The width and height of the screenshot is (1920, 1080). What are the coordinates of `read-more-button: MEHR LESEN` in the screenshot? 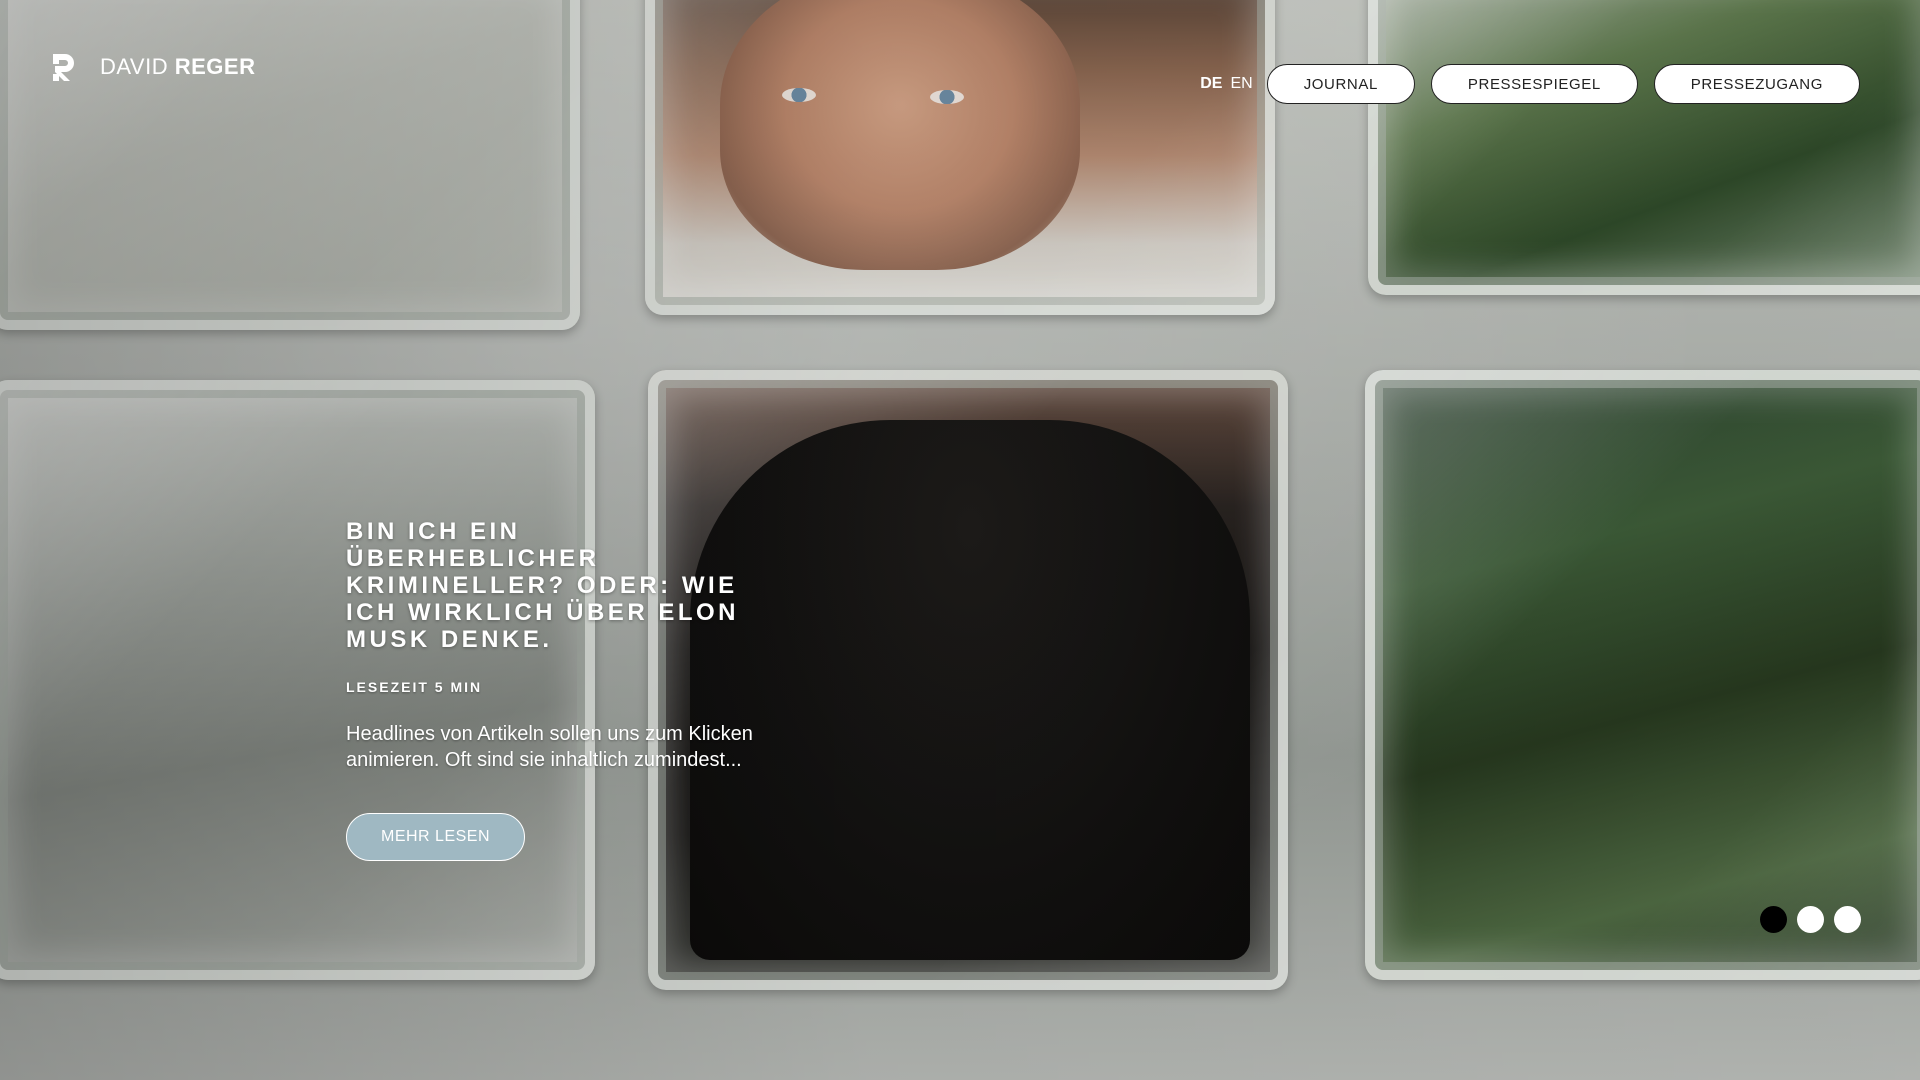 It's located at (436, 837).